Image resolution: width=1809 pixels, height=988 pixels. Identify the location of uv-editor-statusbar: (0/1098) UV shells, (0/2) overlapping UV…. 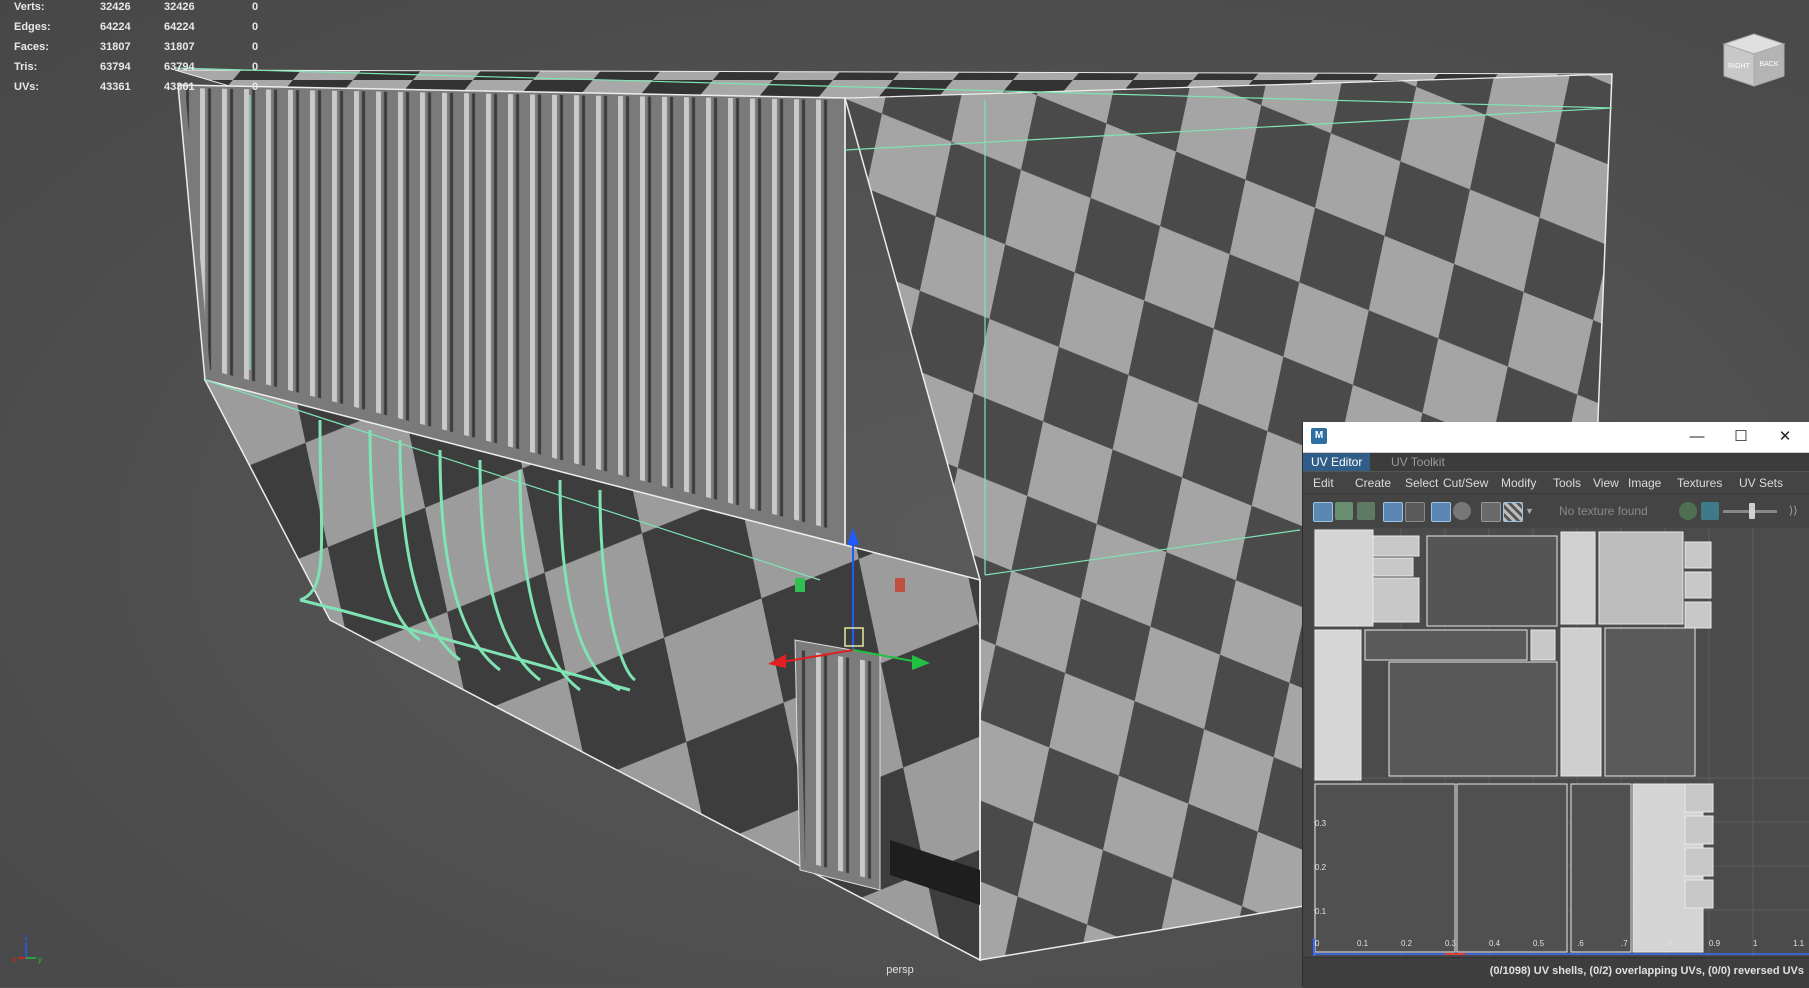
(1556, 972).